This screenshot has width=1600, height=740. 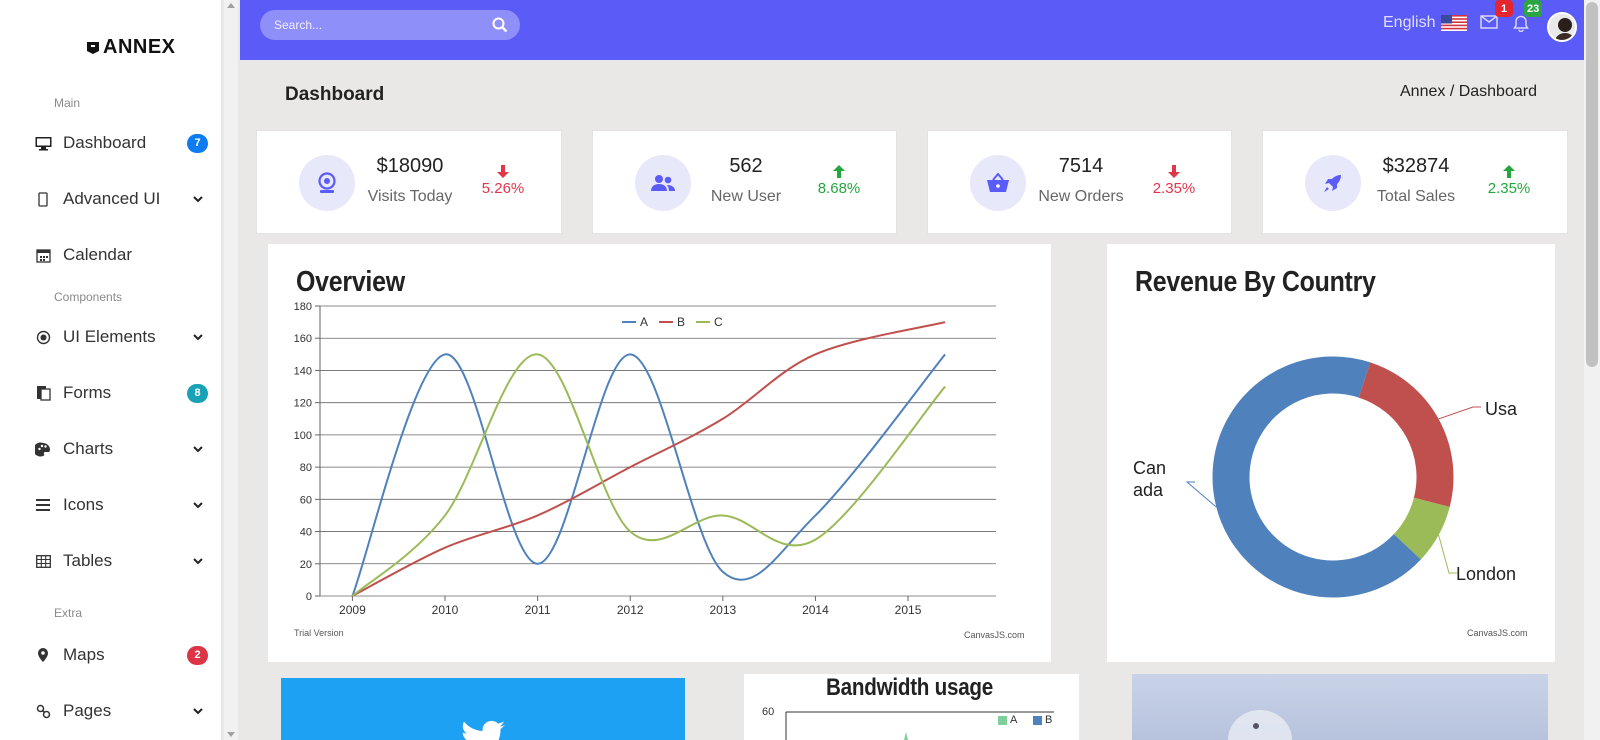 What do you see at coordinates (139, 47) in the screenshot?
I see `brand-name: ANNEX` at bounding box center [139, 47].